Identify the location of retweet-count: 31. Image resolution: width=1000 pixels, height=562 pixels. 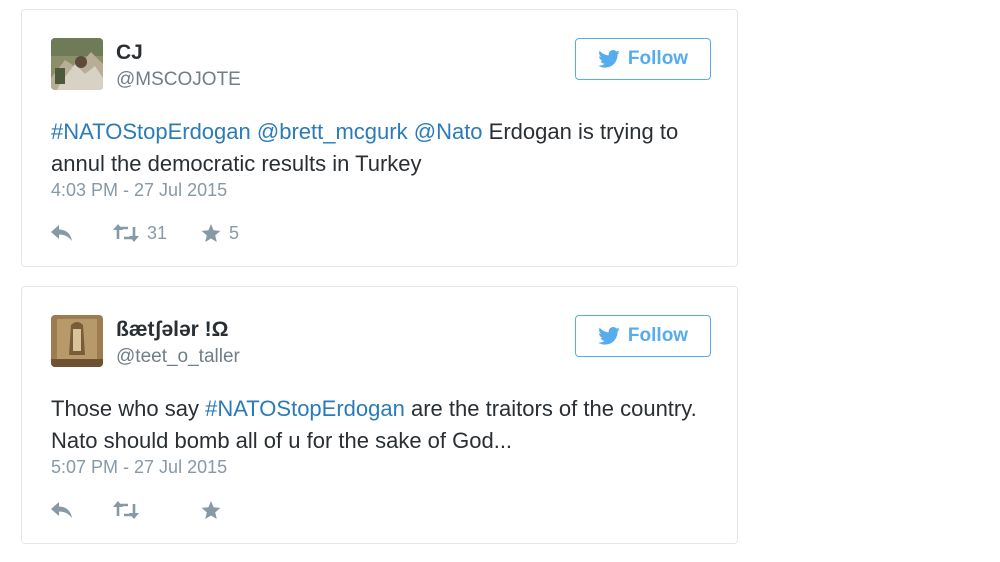
(157, 232).